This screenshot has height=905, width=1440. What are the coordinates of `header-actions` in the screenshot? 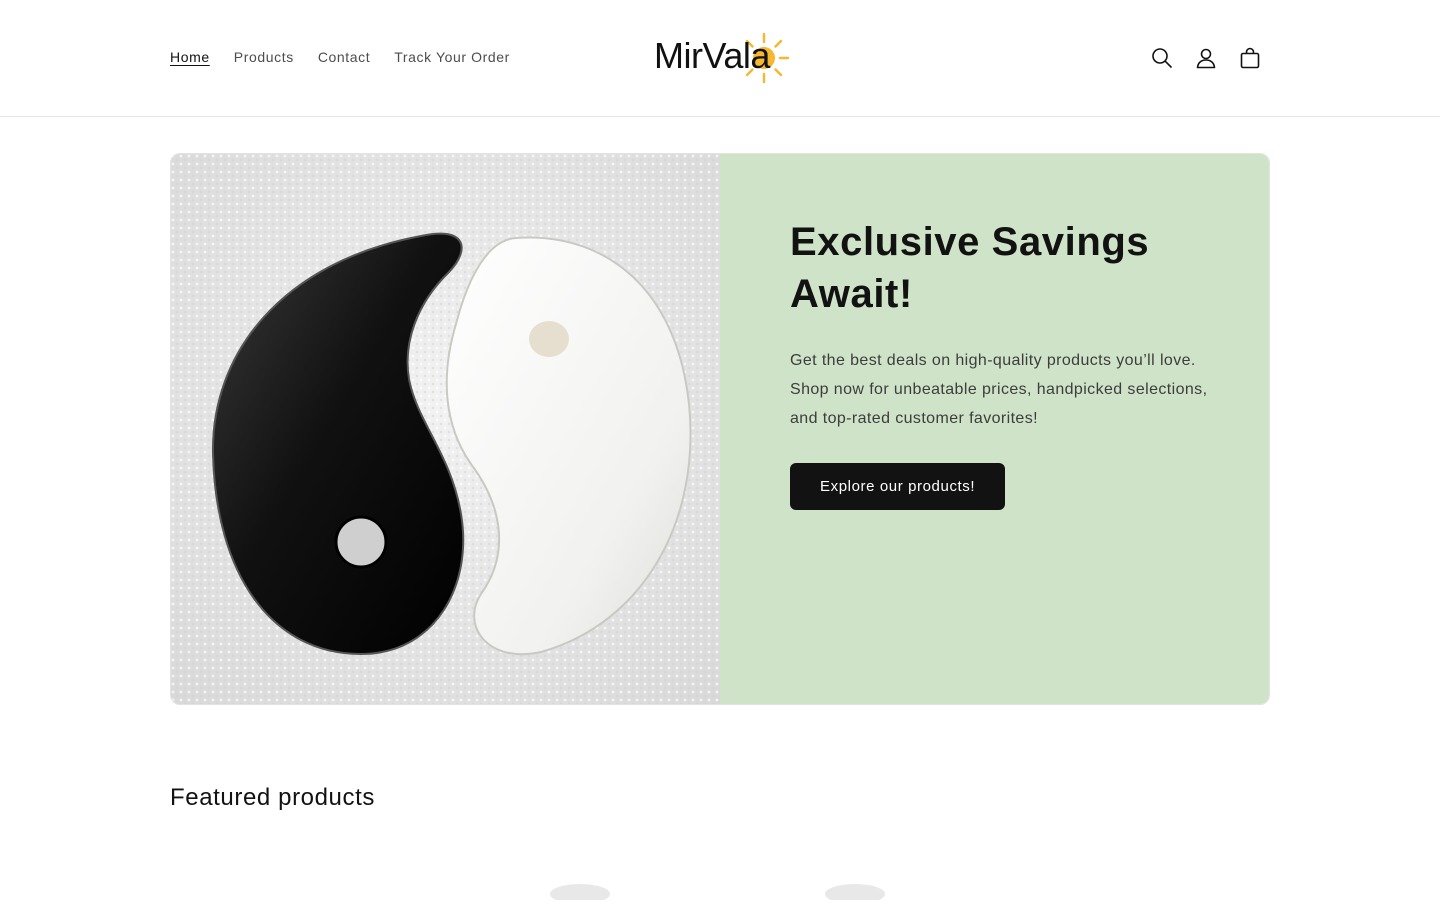 It's located at (1206, 58).